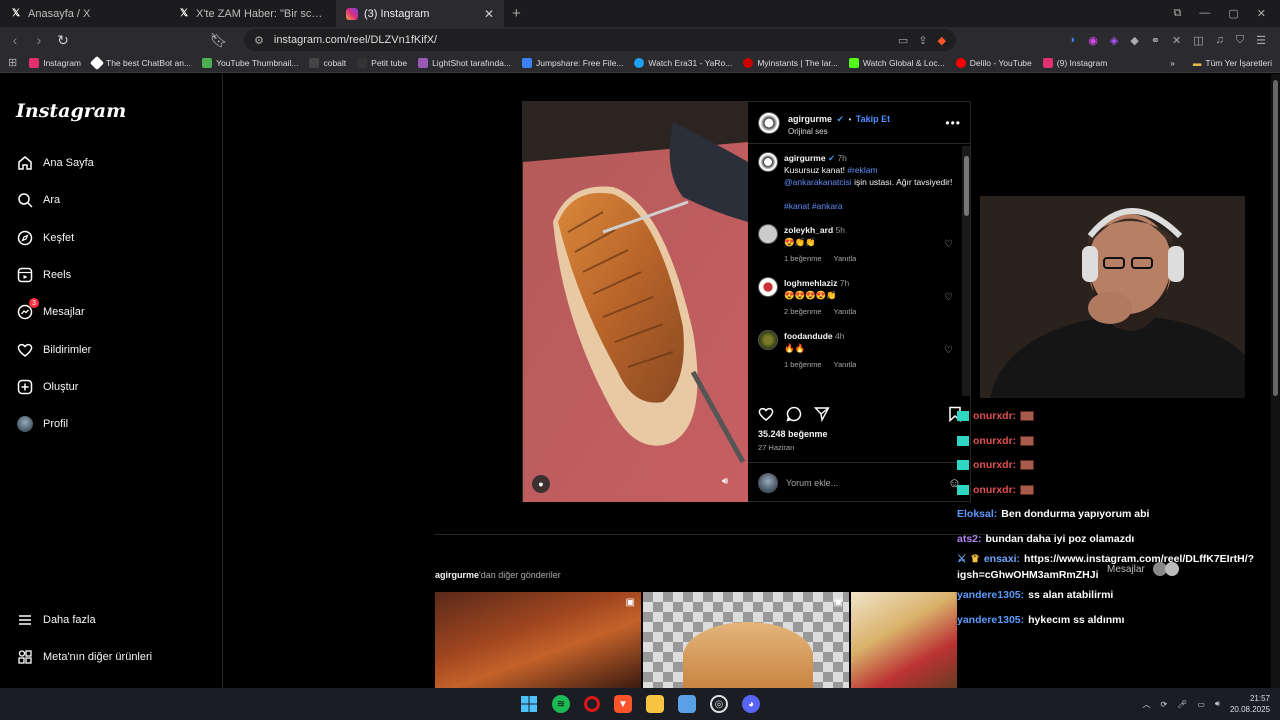 This screenshot has width=1280, height=720. I want to click on other-bookmarks: » ▬ Tüm Yer İşaretleri, so click(1221, 63).